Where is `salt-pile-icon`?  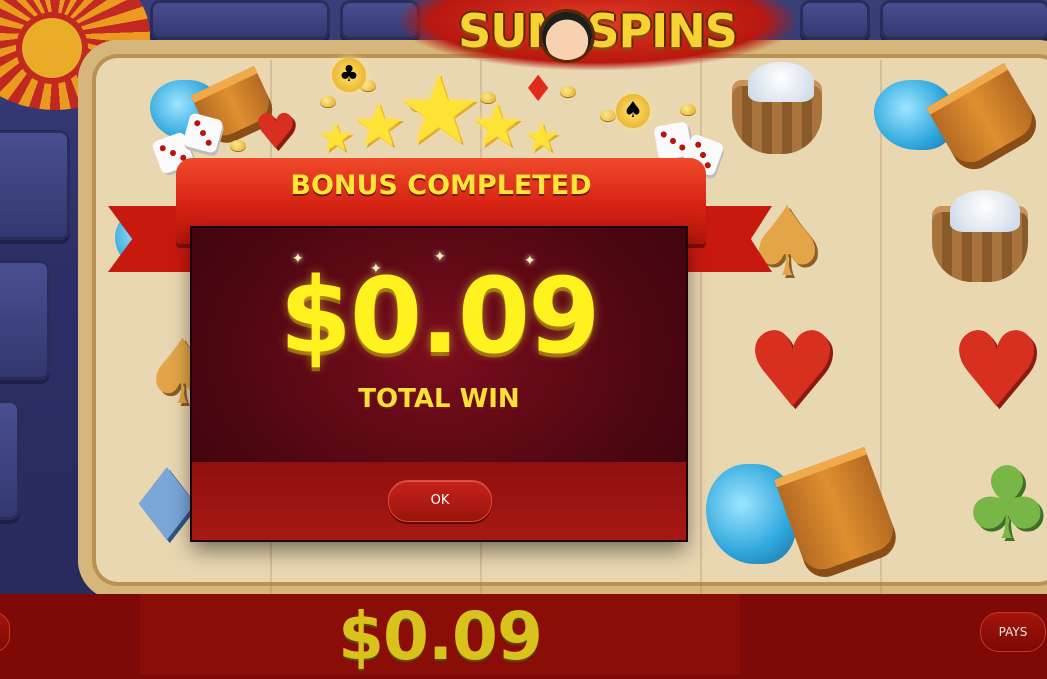 salt-pile-icon is located at coordinates (985, 211).